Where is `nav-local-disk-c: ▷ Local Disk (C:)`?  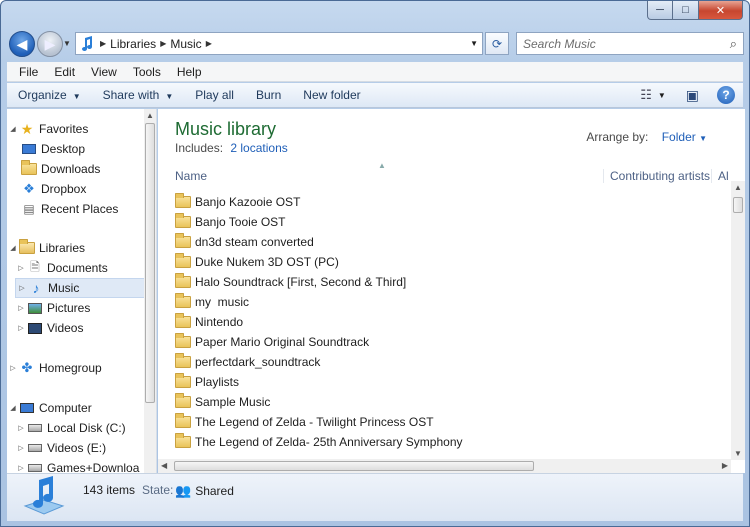 nav-local-disk-c: ▷ Local Disk (C:) is located at coordinates (70, 428).